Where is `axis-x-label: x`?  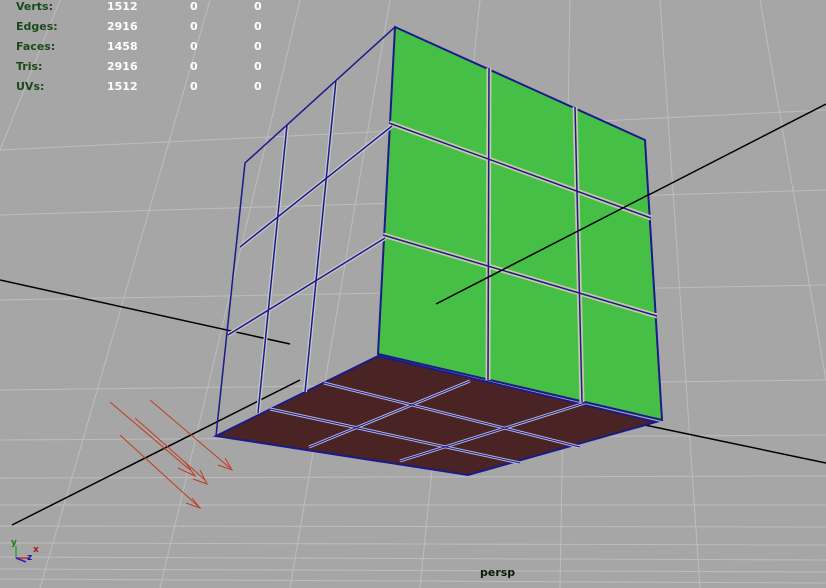 axis-x-label: x is located at coordinates (36, 550).